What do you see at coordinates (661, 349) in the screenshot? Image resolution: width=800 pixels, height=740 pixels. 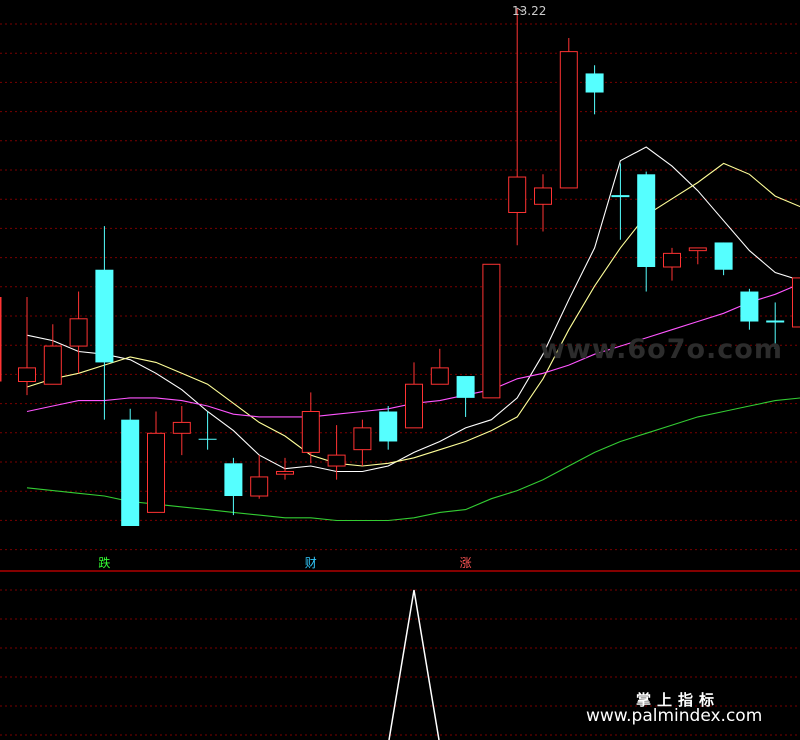 I see `watermark-site: www.6o7o.com` at bounding box center [661, 349].